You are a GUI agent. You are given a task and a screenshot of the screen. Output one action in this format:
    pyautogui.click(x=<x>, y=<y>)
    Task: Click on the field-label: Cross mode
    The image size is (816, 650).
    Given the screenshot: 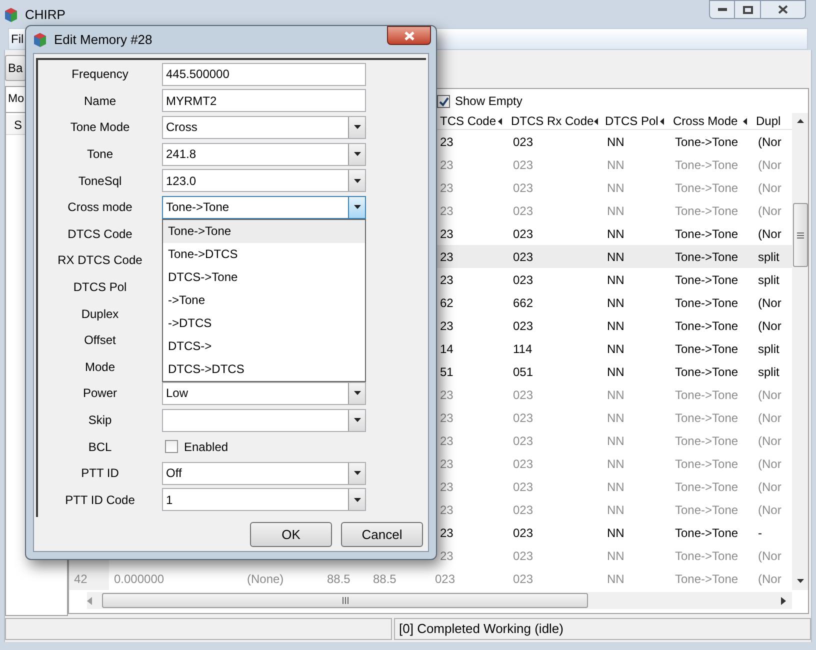 What is the action you would take?
    pyautogui.click(x=100, y=207)
    